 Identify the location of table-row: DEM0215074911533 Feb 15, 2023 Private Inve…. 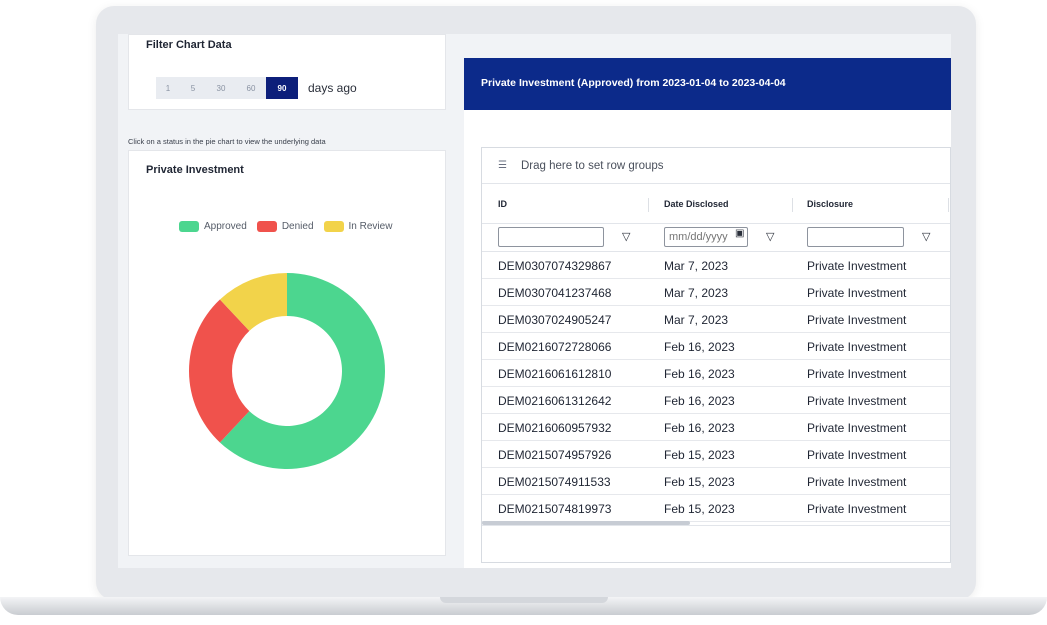
(716, 481).